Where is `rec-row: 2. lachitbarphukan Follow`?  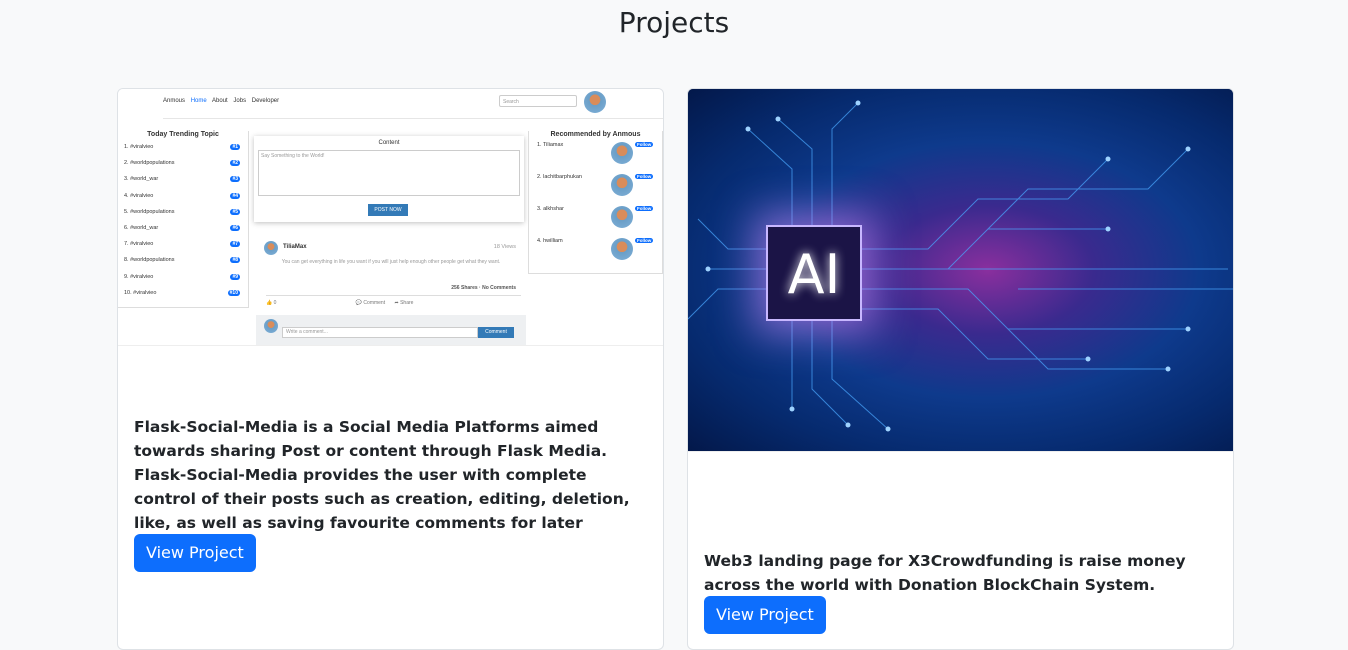 rec-row: 2. lachitbarphukan Follow is located at coordinates (595, 190).